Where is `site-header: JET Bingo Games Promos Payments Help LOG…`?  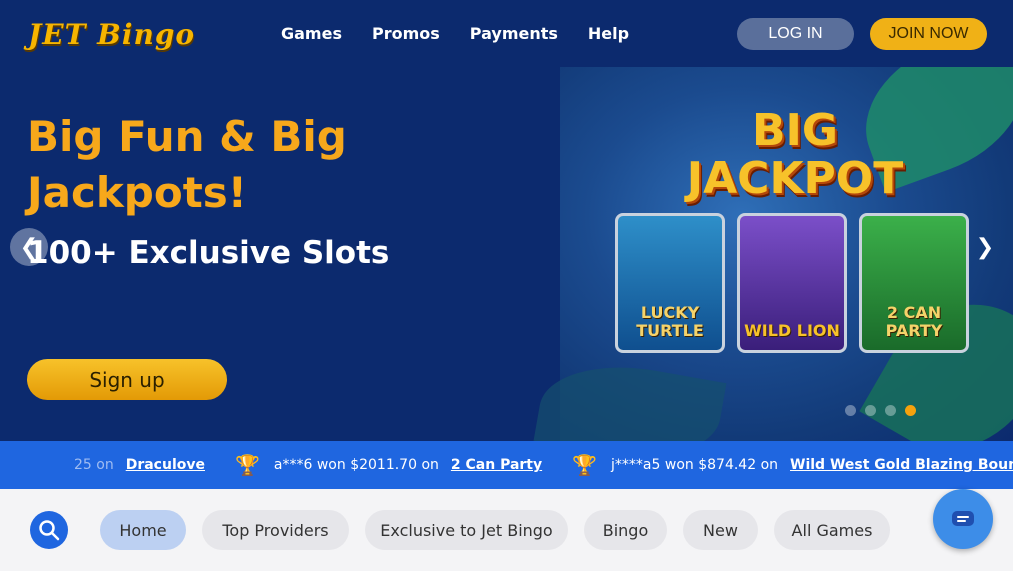 site-header: JET Bingo Games Promos Payments Help LOG… is located at coordinates (506, 33).